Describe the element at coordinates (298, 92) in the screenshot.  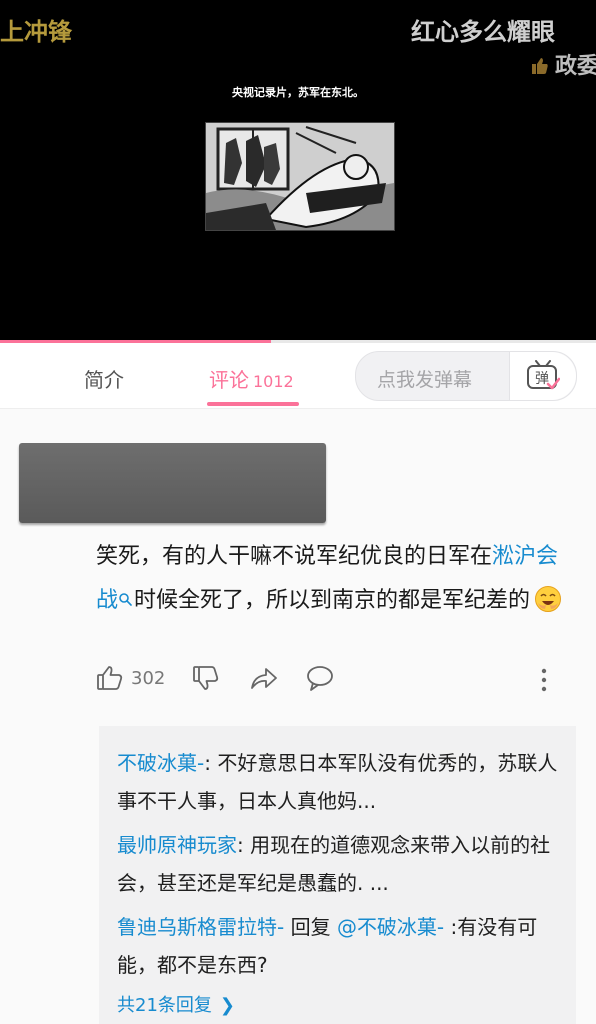
I see `video-caption: 央视记录片，苏军在东北。` at that location.